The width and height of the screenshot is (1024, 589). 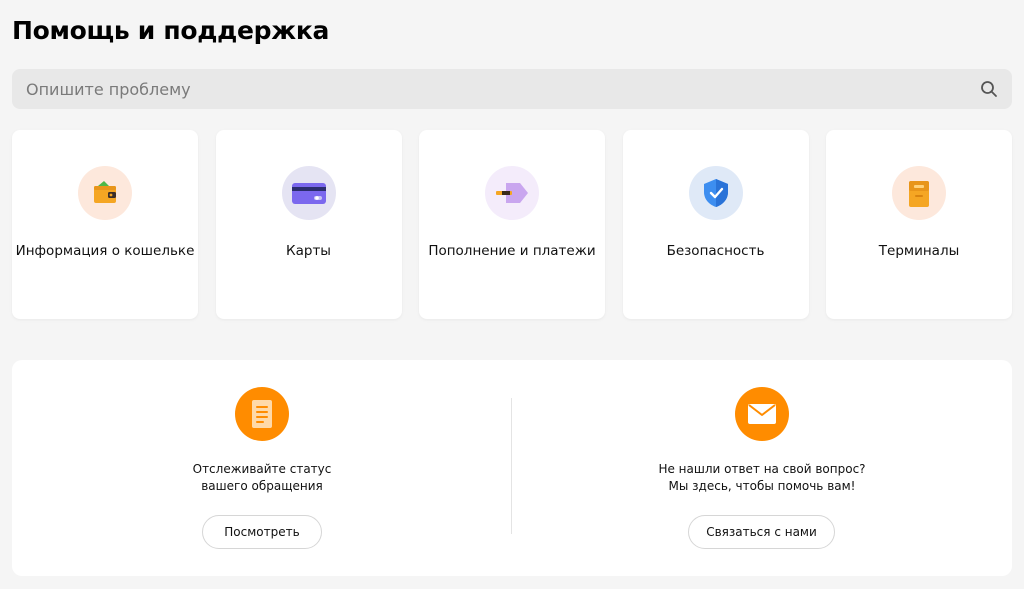 What do you see at coordinates (512, 251) in the screenshot?
I see `category-label: Пополнение и платежи` at bounding box center [512, 251].